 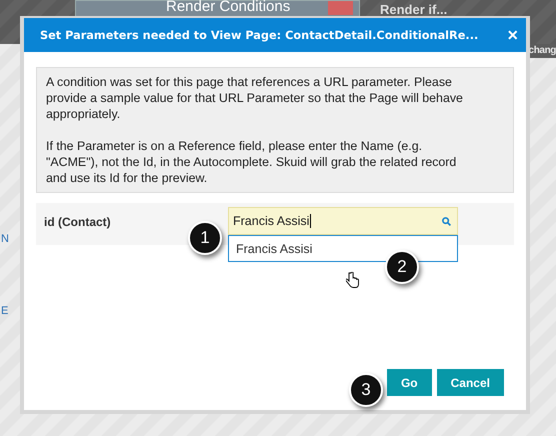 What do you see at coordinates (252, 162) in the screenshot?
I see `info-paragraph: If the Parameter is on a Reference field, please enter the Name (e.g. "ACME"), not the Id, in the Autocomplete. Skuid will grab the related record and use its Id for the preview.` at bounding box center [252, 162].